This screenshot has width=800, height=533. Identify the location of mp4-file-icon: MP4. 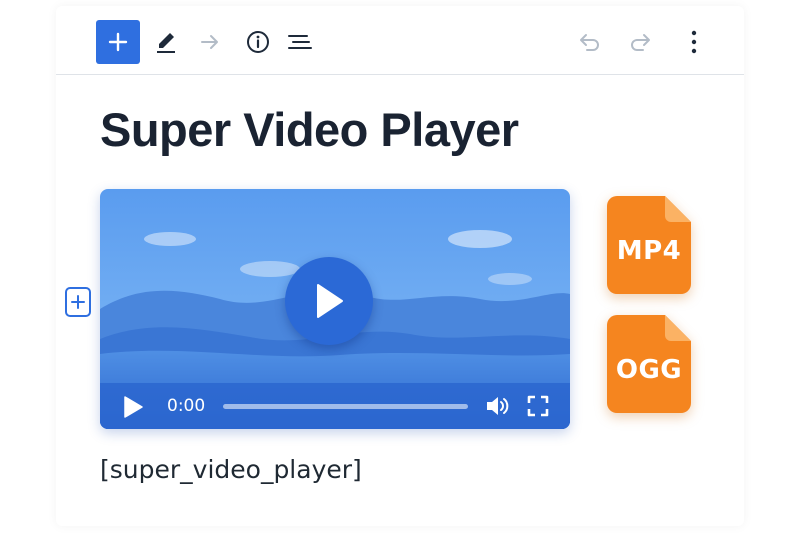
(649, 245).